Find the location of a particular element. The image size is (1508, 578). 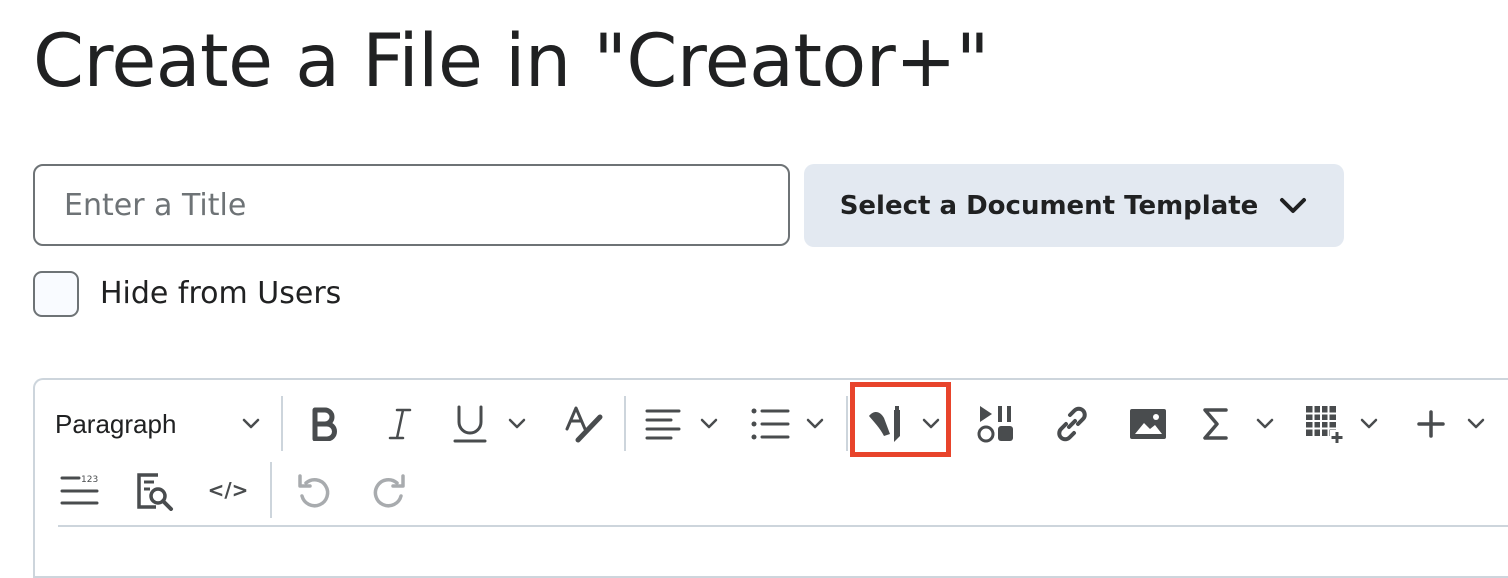

font-format-button is located at coordinates (584, 424).